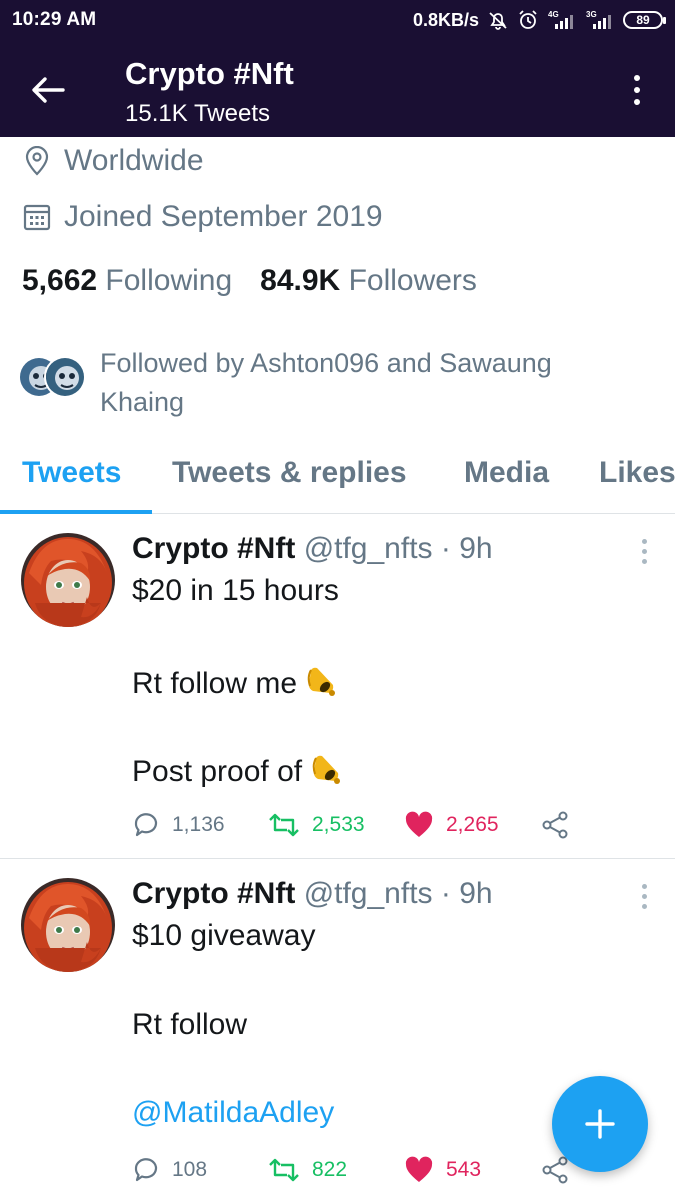 The width and height of the screenshot is (675, 1200). What do you see at coordinates (337, 20) in the screenshot?
I see `status-bar: 10:29 AM 0.8KB/s 4G 3G 89` at bounding box center [337, 20].